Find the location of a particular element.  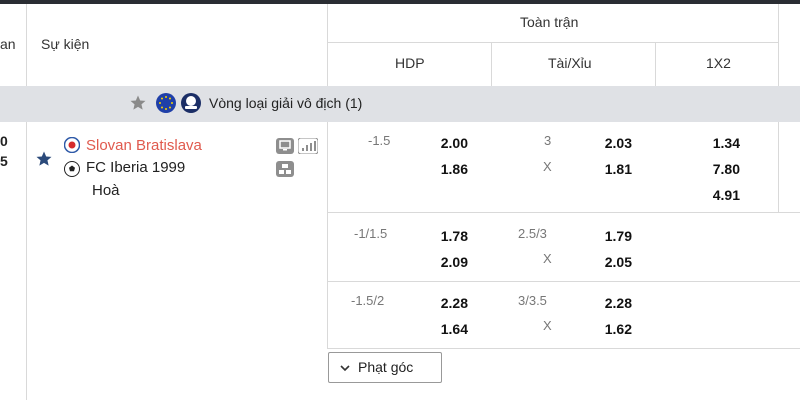

hdp-home-odds: 2.28 is located at coordinates (444, 303).